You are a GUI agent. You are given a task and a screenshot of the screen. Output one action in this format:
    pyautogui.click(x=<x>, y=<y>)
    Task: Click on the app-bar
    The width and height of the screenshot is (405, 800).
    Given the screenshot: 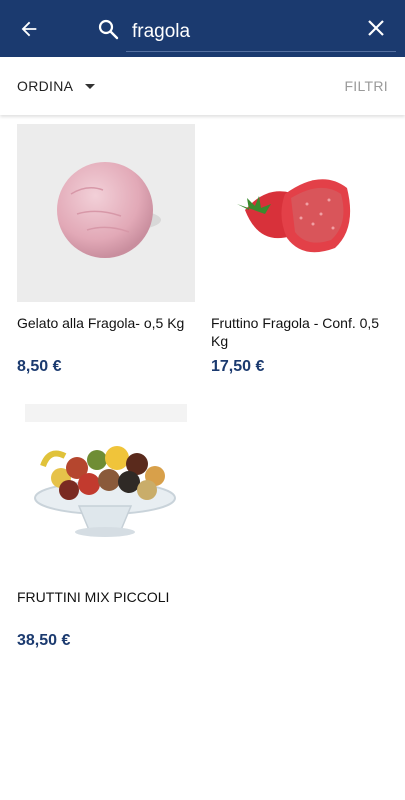 What is the action you would take?
    pyautogui.click(x=202, y=28)
    